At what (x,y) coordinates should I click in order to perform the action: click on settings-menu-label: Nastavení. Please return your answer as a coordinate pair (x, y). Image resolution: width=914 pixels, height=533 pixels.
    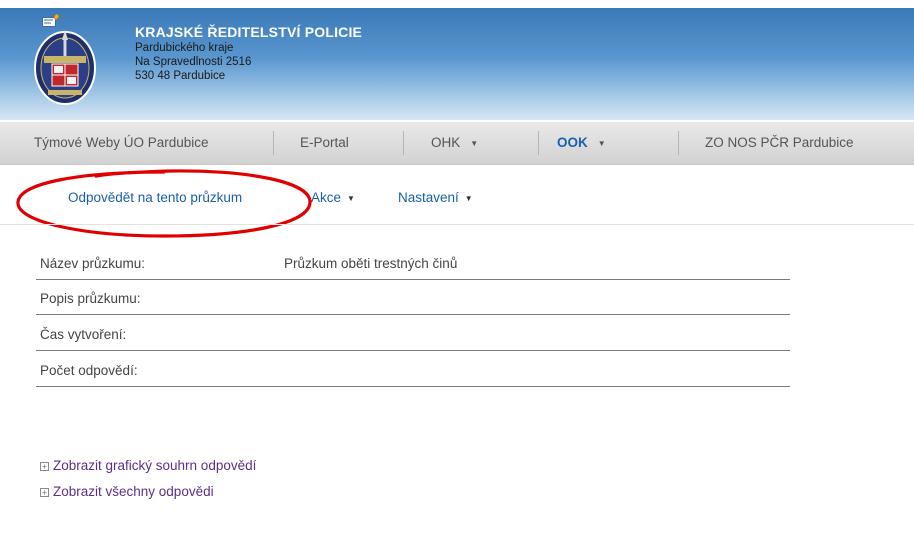
    Looking at the image, I should click on (428, 197).